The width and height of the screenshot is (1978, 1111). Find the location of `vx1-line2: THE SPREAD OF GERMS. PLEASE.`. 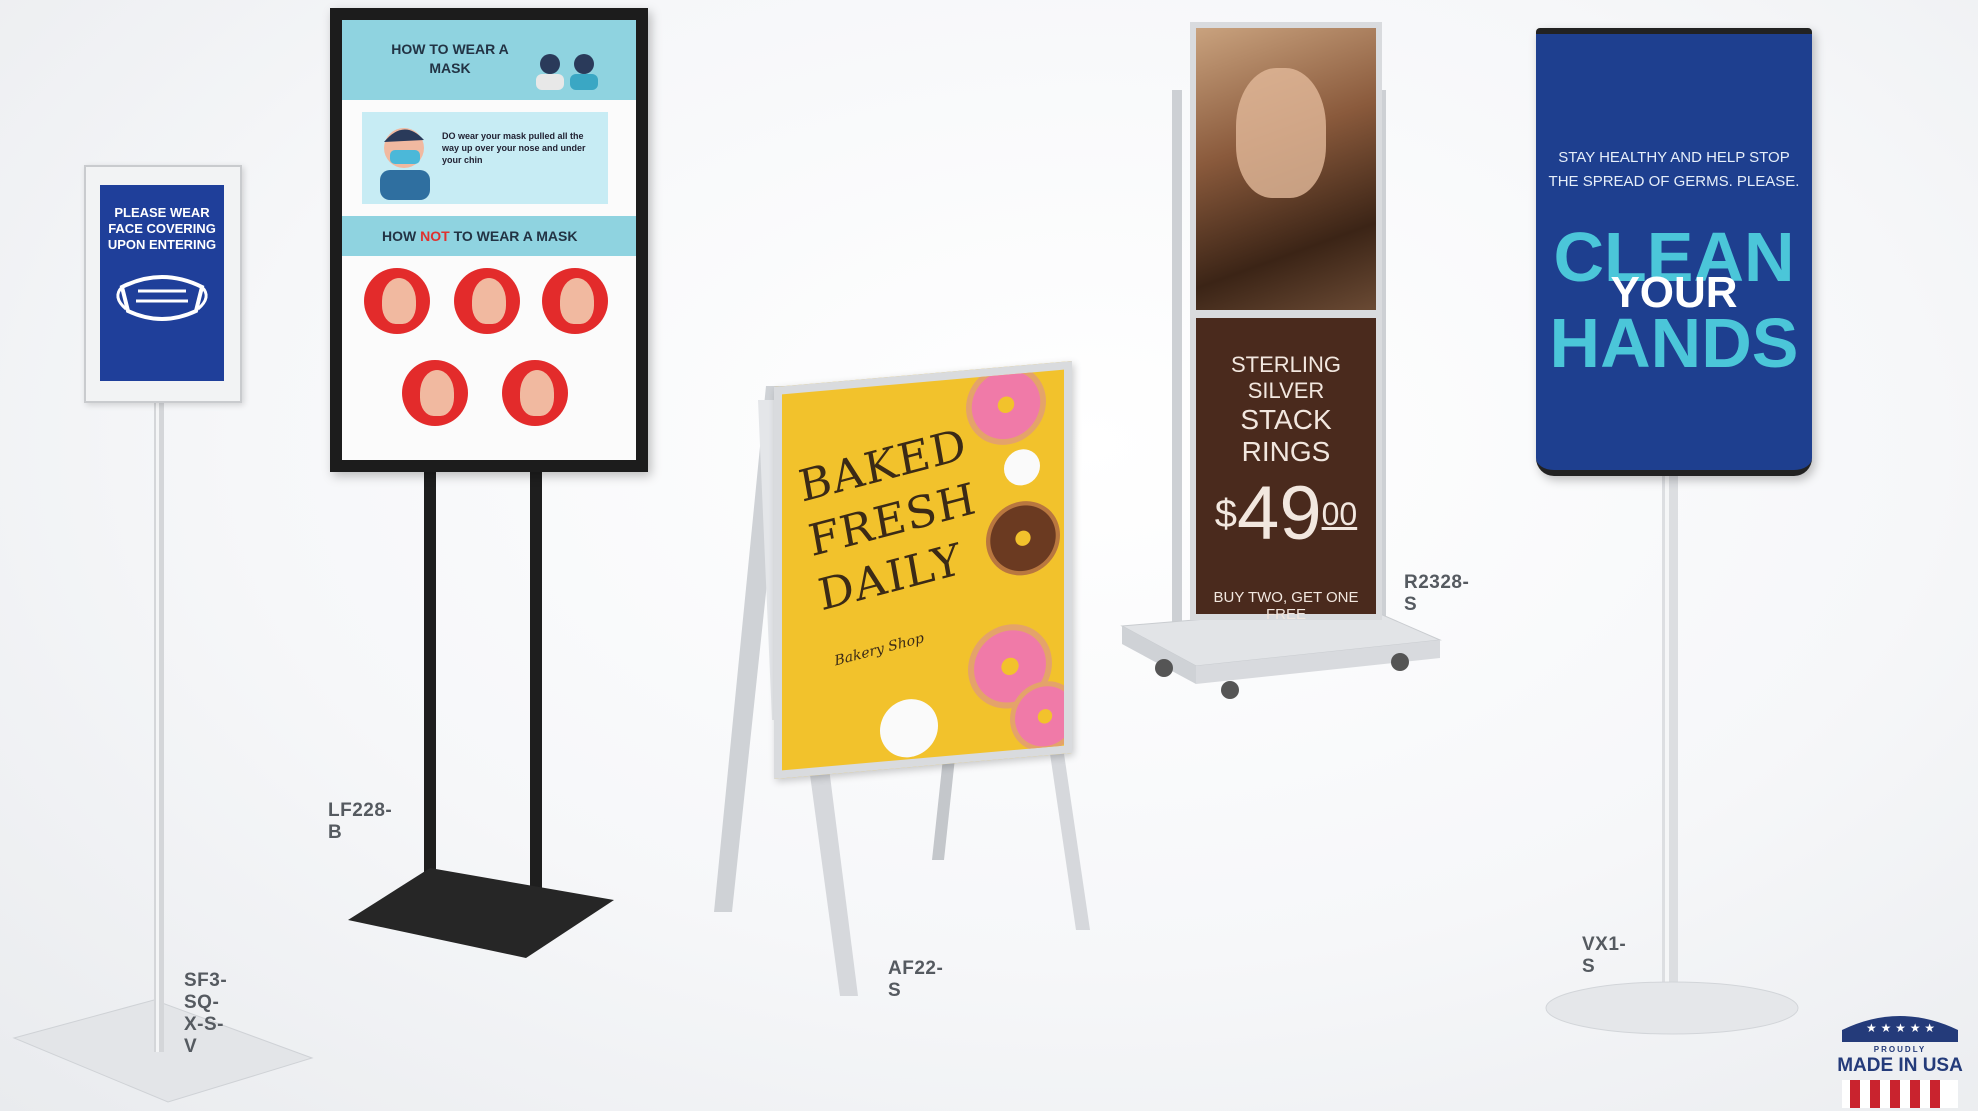

vx1-line2: THE SPREAD OF GERMS. PLEASE. is located at coordinates (1674, 181).